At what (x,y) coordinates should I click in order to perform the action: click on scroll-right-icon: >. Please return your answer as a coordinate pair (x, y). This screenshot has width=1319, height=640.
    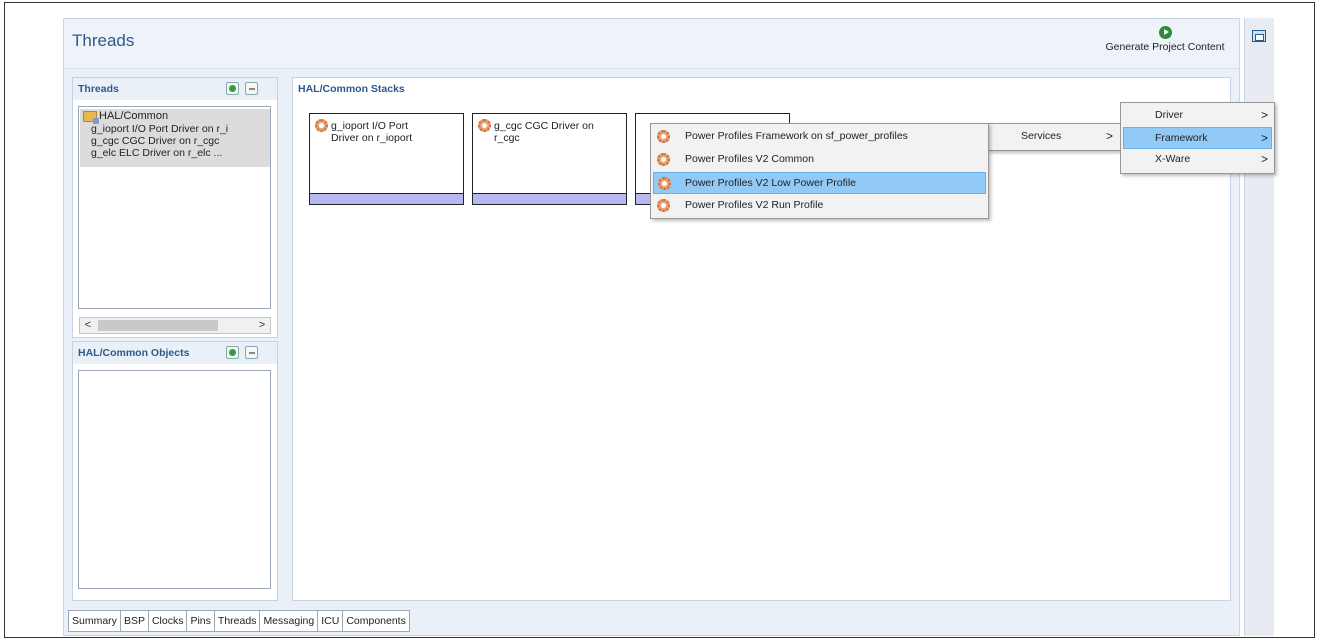
    Looking at the image, I should click on (262, 325).